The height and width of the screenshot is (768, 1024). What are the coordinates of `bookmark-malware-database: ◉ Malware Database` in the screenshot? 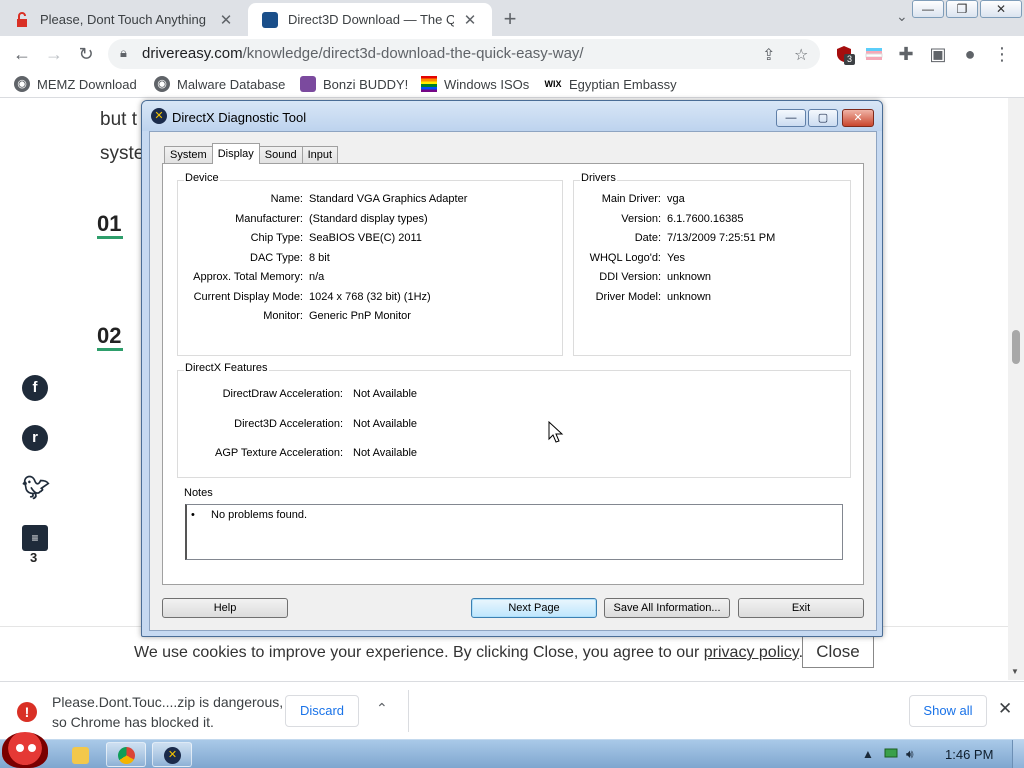 It's located at (219, 84).